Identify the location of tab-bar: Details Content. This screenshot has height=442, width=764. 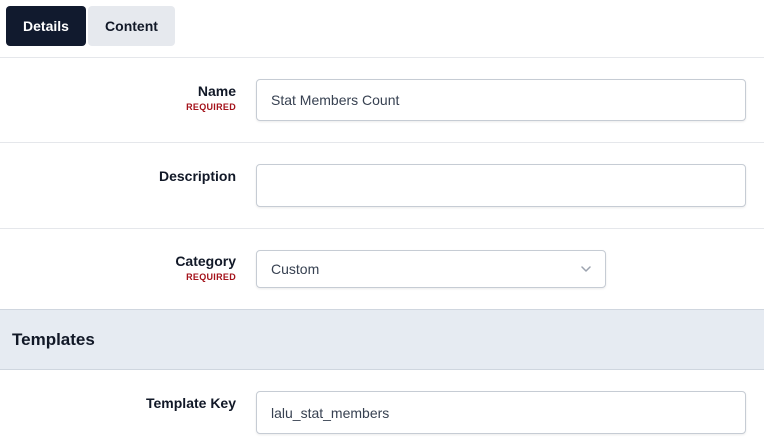
(382, 29).